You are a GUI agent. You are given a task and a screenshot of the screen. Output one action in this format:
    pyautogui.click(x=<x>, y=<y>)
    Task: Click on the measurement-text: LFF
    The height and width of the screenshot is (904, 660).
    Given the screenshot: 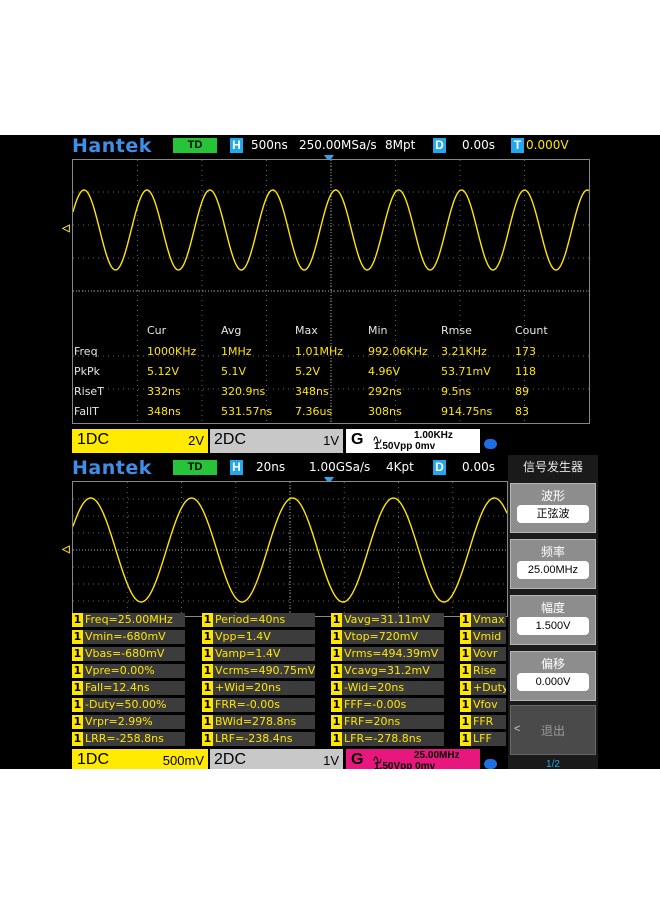 What is the action you would take?
    pyautogui.click(x=482, y=738)
    